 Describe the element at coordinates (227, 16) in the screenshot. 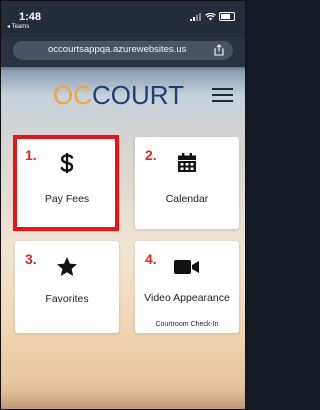

I see `battery-icon` at that location.